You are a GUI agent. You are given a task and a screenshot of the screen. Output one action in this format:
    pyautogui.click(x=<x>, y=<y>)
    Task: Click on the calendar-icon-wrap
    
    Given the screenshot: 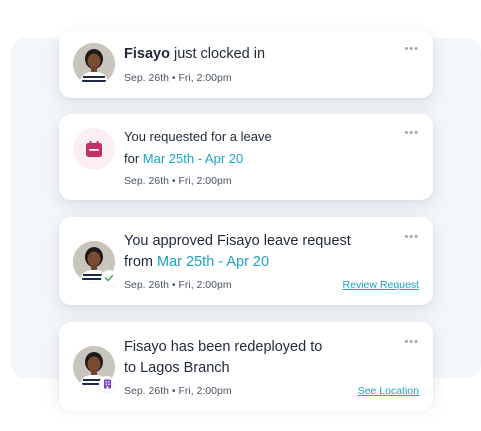 What is the action you would take?
    pyautogui.click(x=94, y=149)
    